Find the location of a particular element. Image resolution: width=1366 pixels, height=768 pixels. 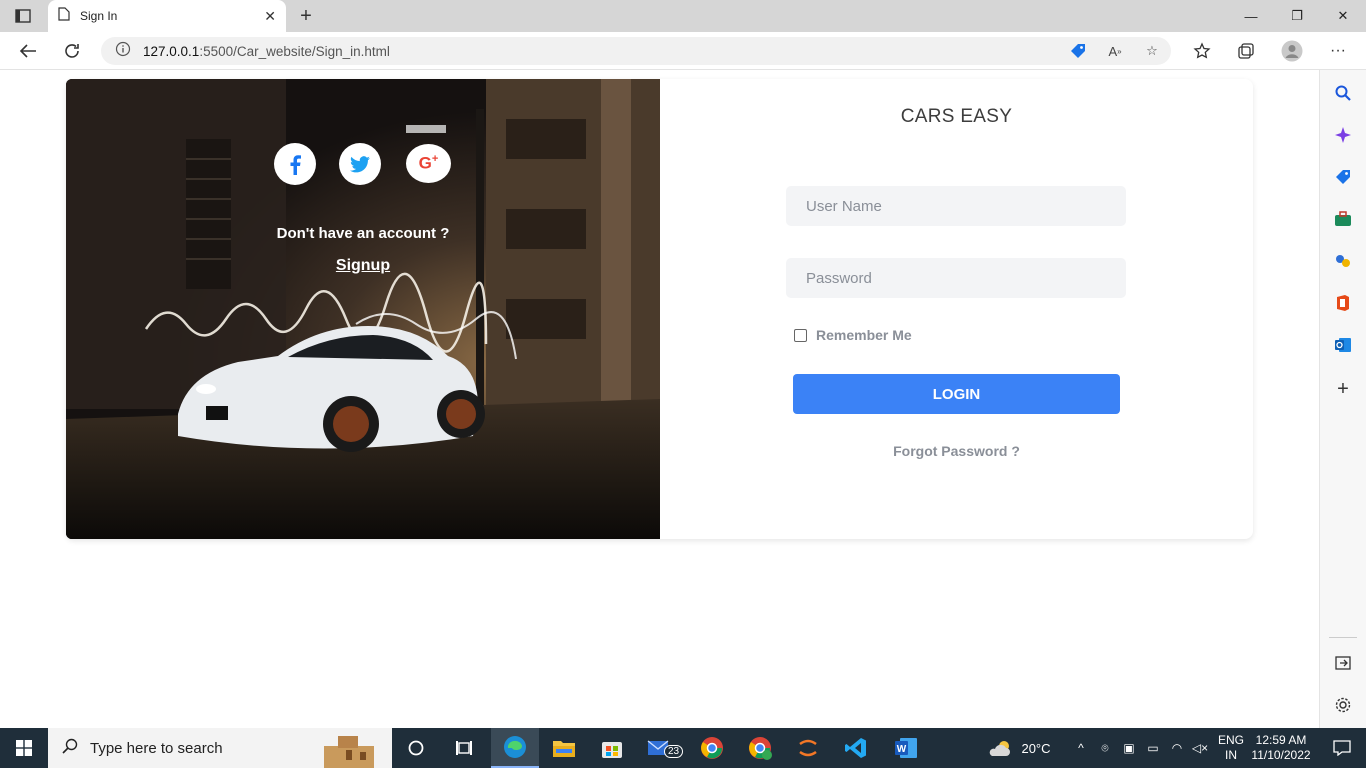

browser-tab: Sign In ✕ is located at coordinates (167, 16).